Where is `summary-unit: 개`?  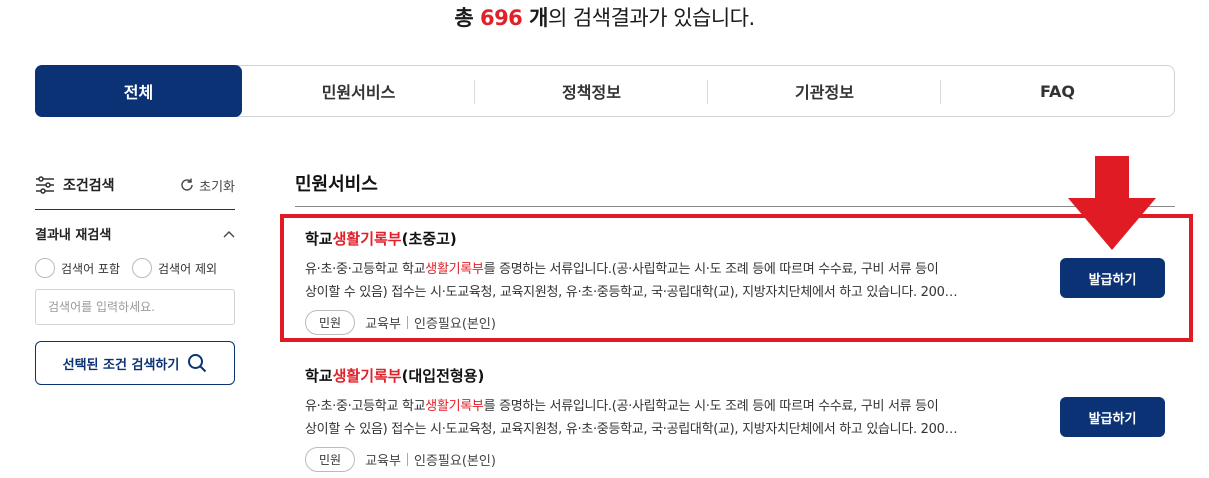
summary-unit: 개 is located at coordinates (535, 18).